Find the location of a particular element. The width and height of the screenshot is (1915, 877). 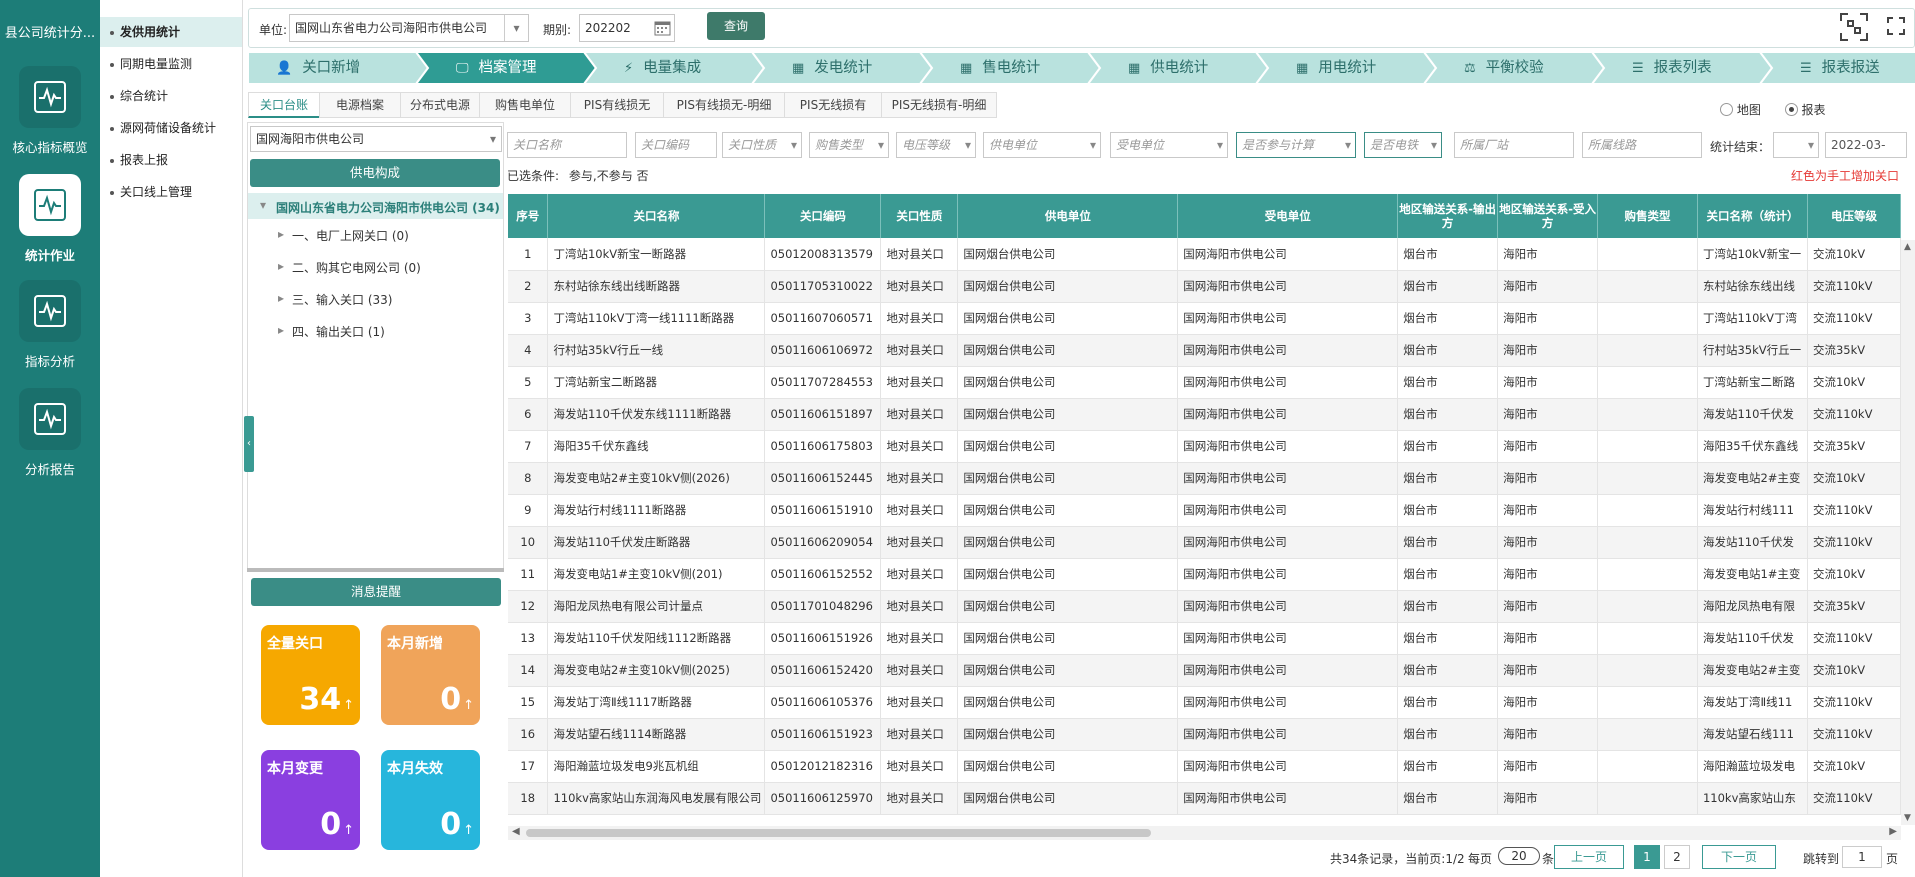

prev-page-button: 上一页 is located at coordinates (1589, 857).